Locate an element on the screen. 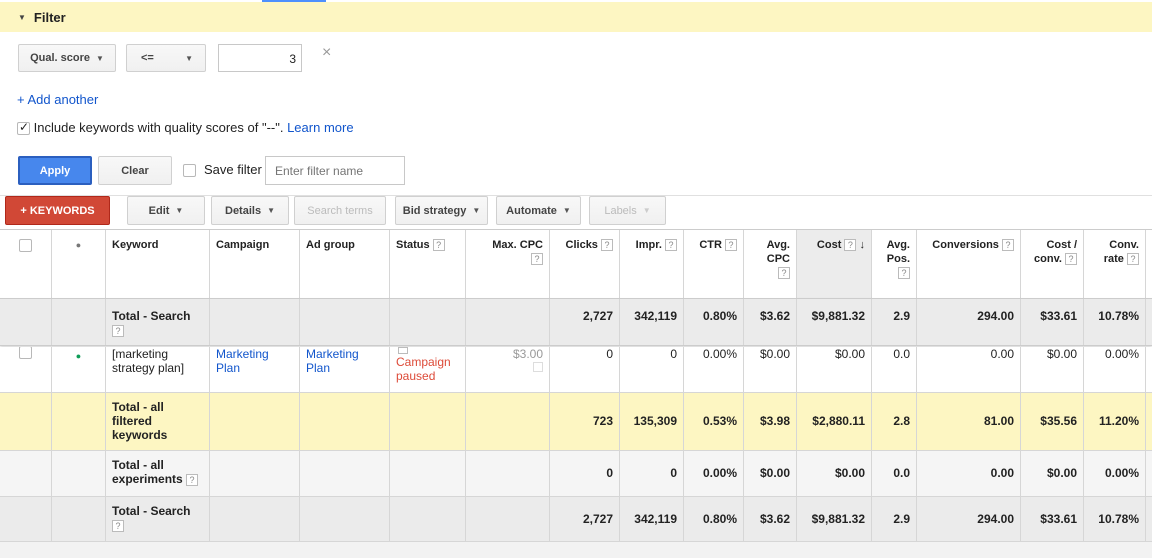 The image size is (1152, 558). header-impr: Impr. ? is located at coordinates (651, 264).